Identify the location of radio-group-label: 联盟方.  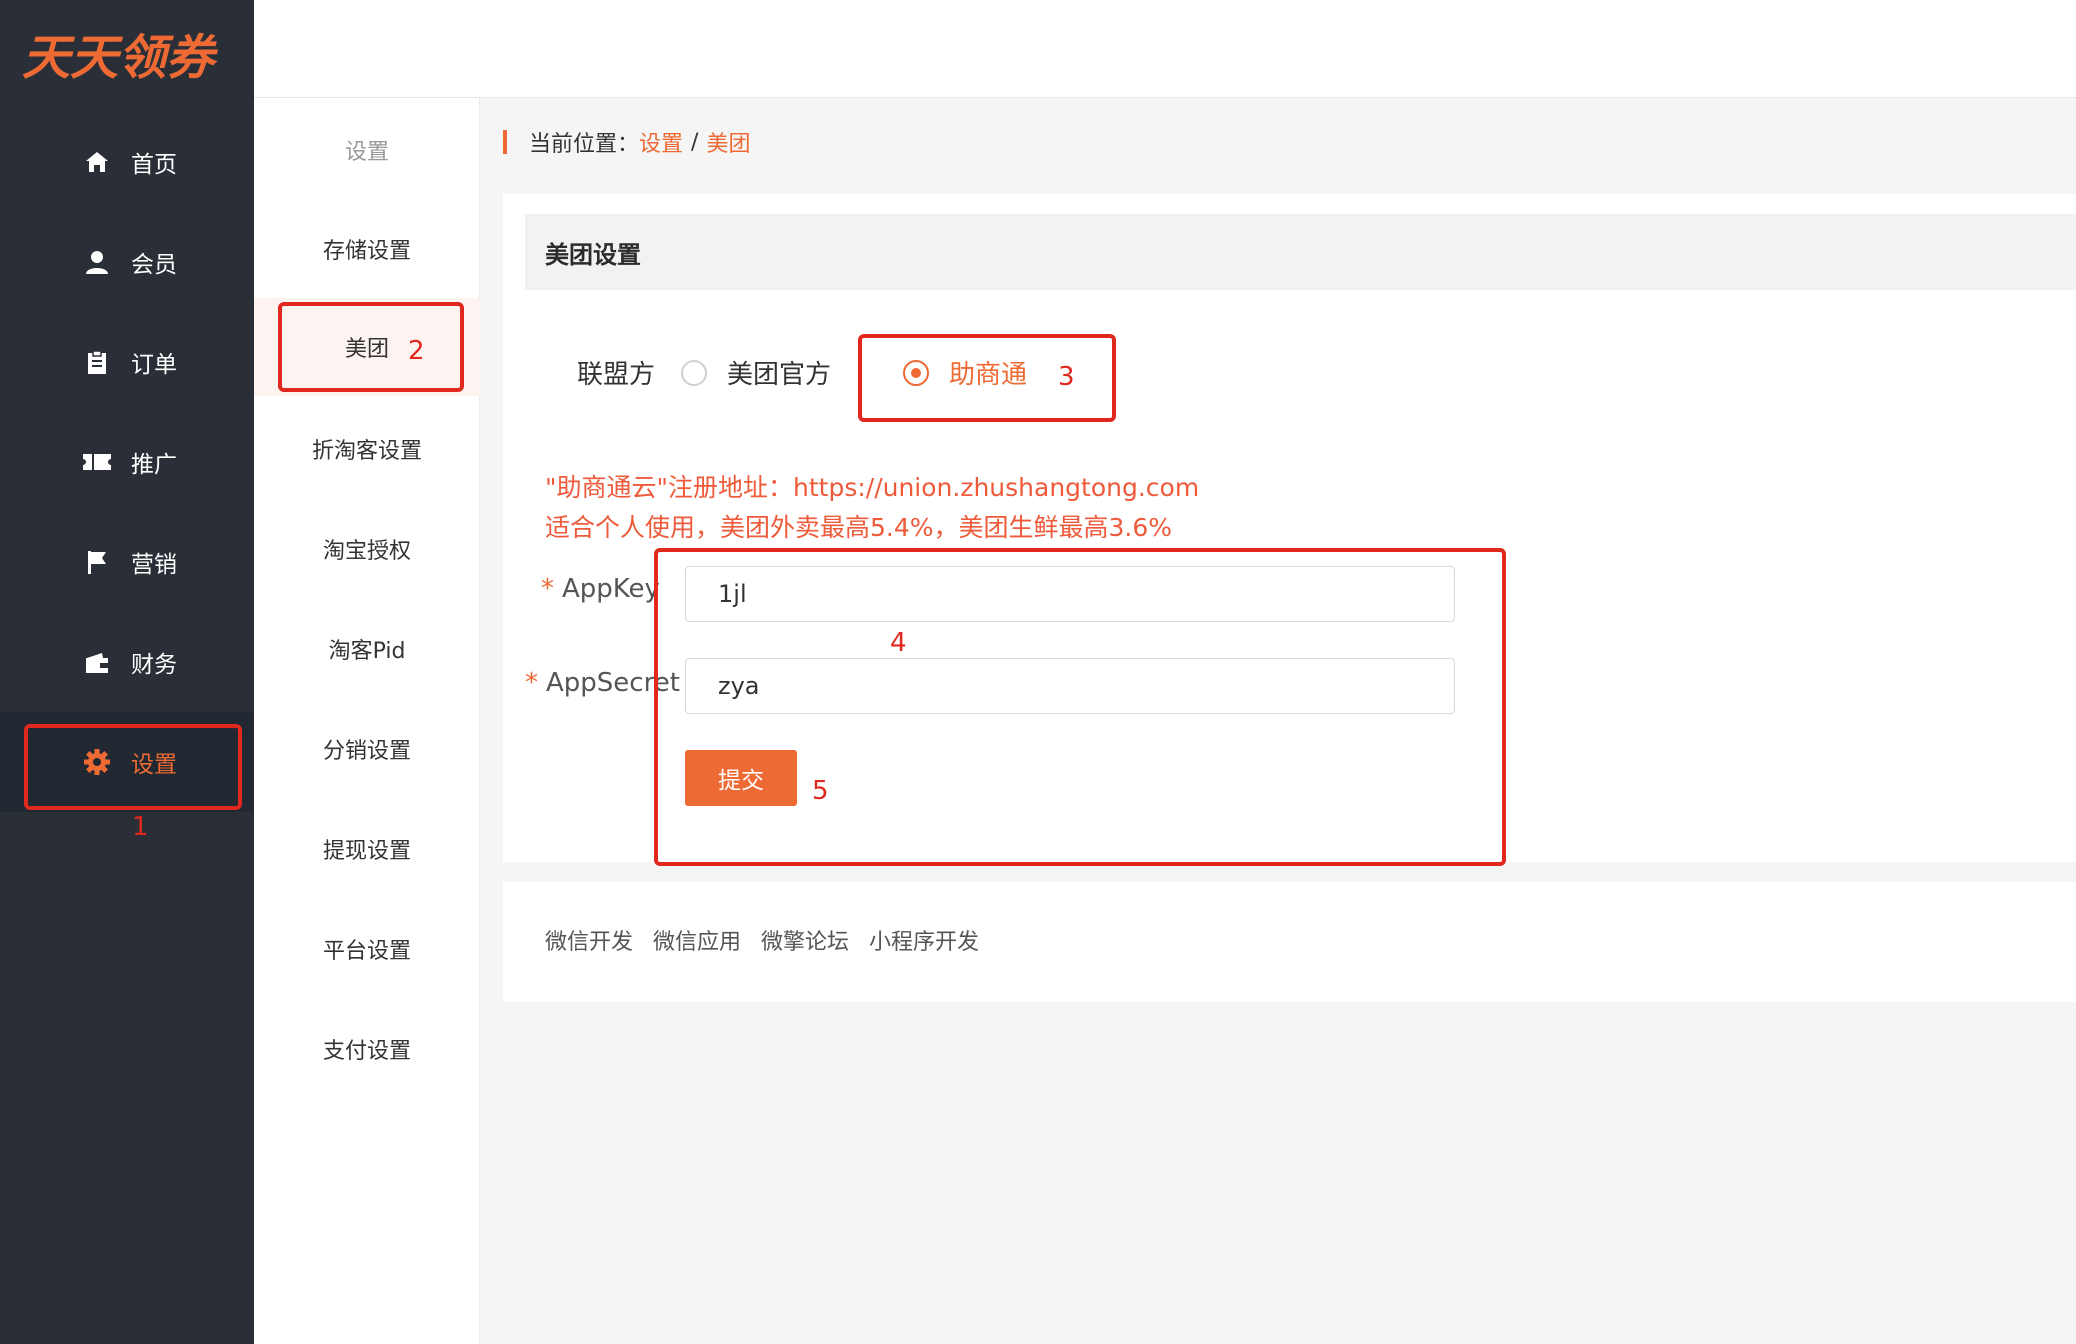
(616, 375).